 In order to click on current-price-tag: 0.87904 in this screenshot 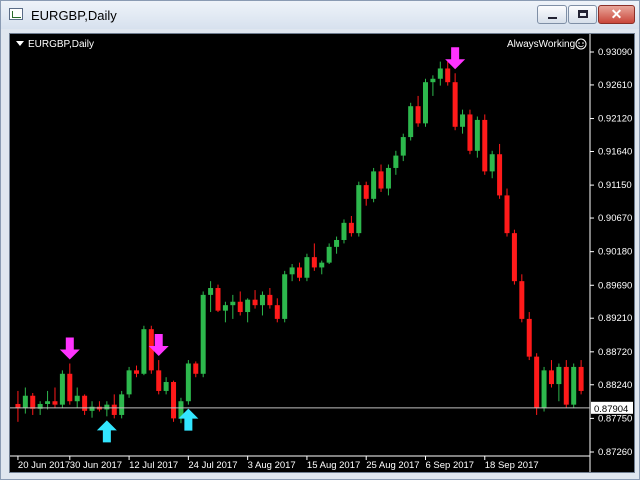, I will do `click(612, 408)`.